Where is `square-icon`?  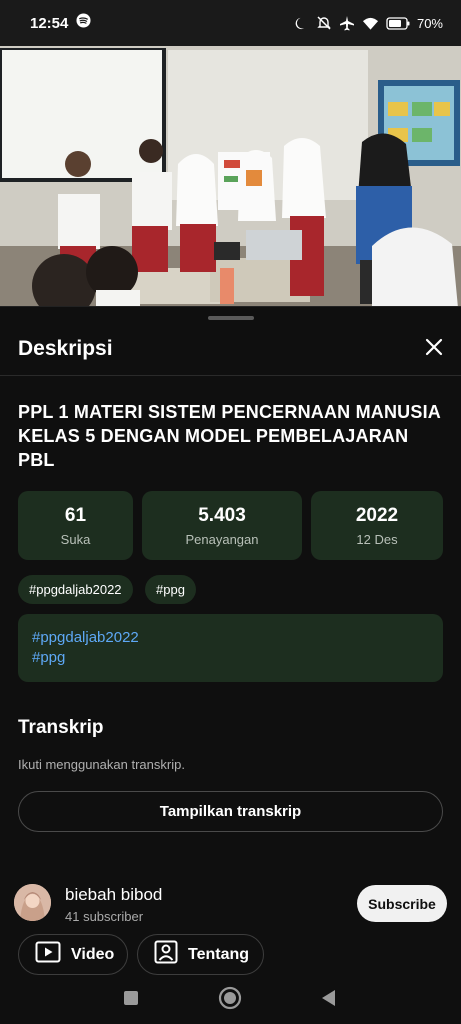 square-icon is located at coordinates (131, 1000).